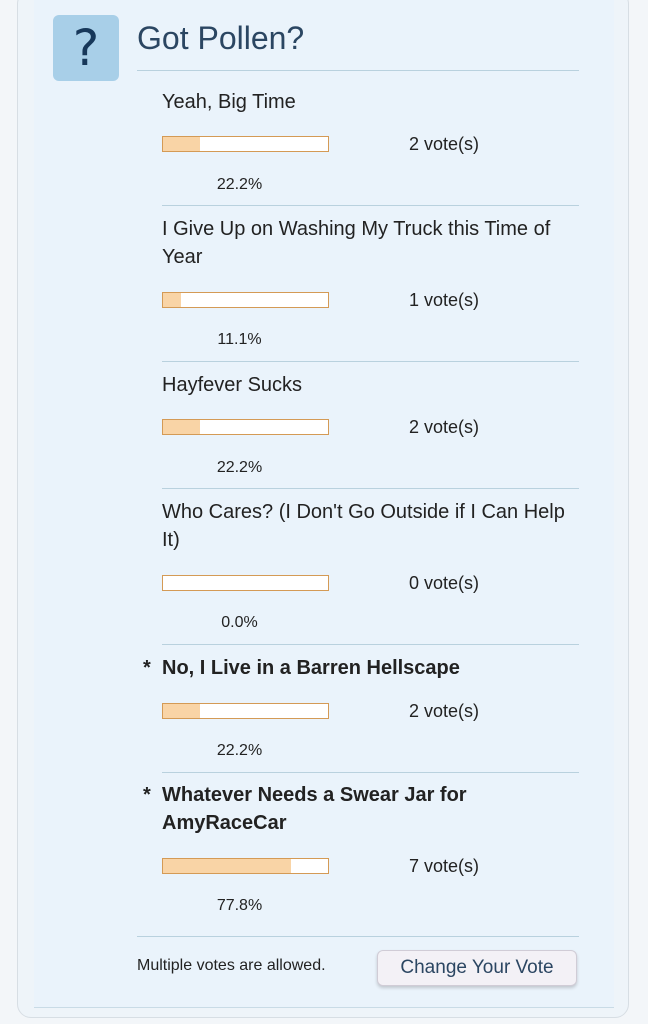 The height and width of the screenshot is (1024, 648). Describe the element at coordinates (86, 48) in the screenshot. I see `question-mark-icon: ?` at that location.